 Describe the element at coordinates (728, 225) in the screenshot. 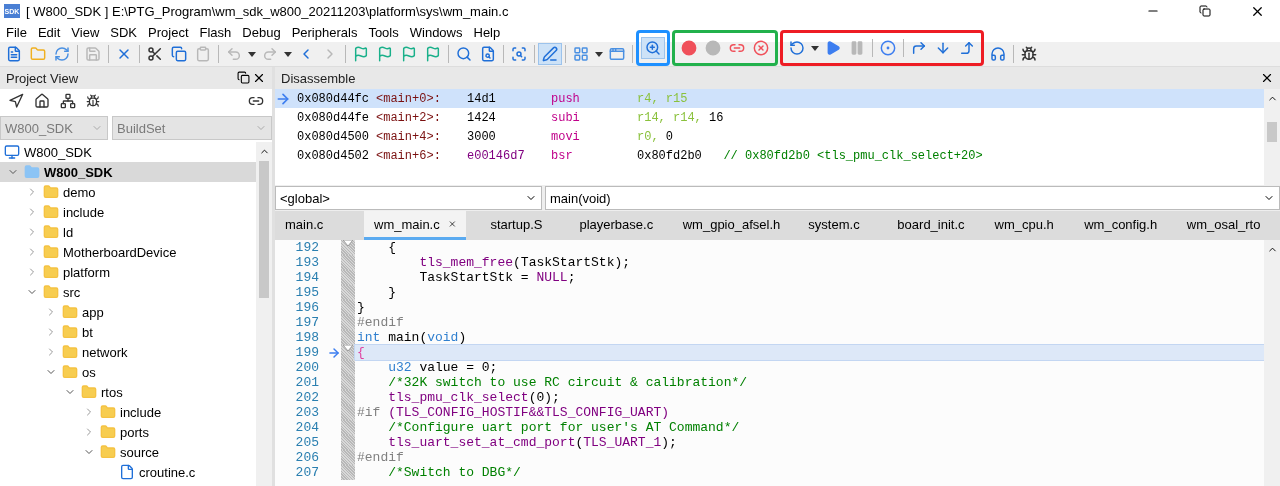

I see `file-tab: wm_gpio_afsel.h` at that location.